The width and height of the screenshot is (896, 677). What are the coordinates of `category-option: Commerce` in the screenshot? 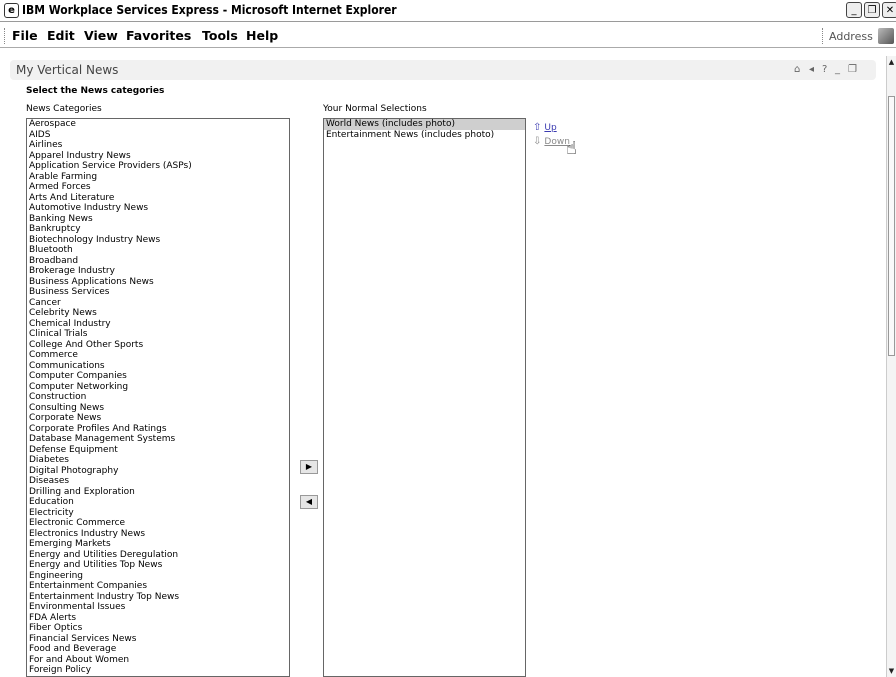 It's located at (158, 355).